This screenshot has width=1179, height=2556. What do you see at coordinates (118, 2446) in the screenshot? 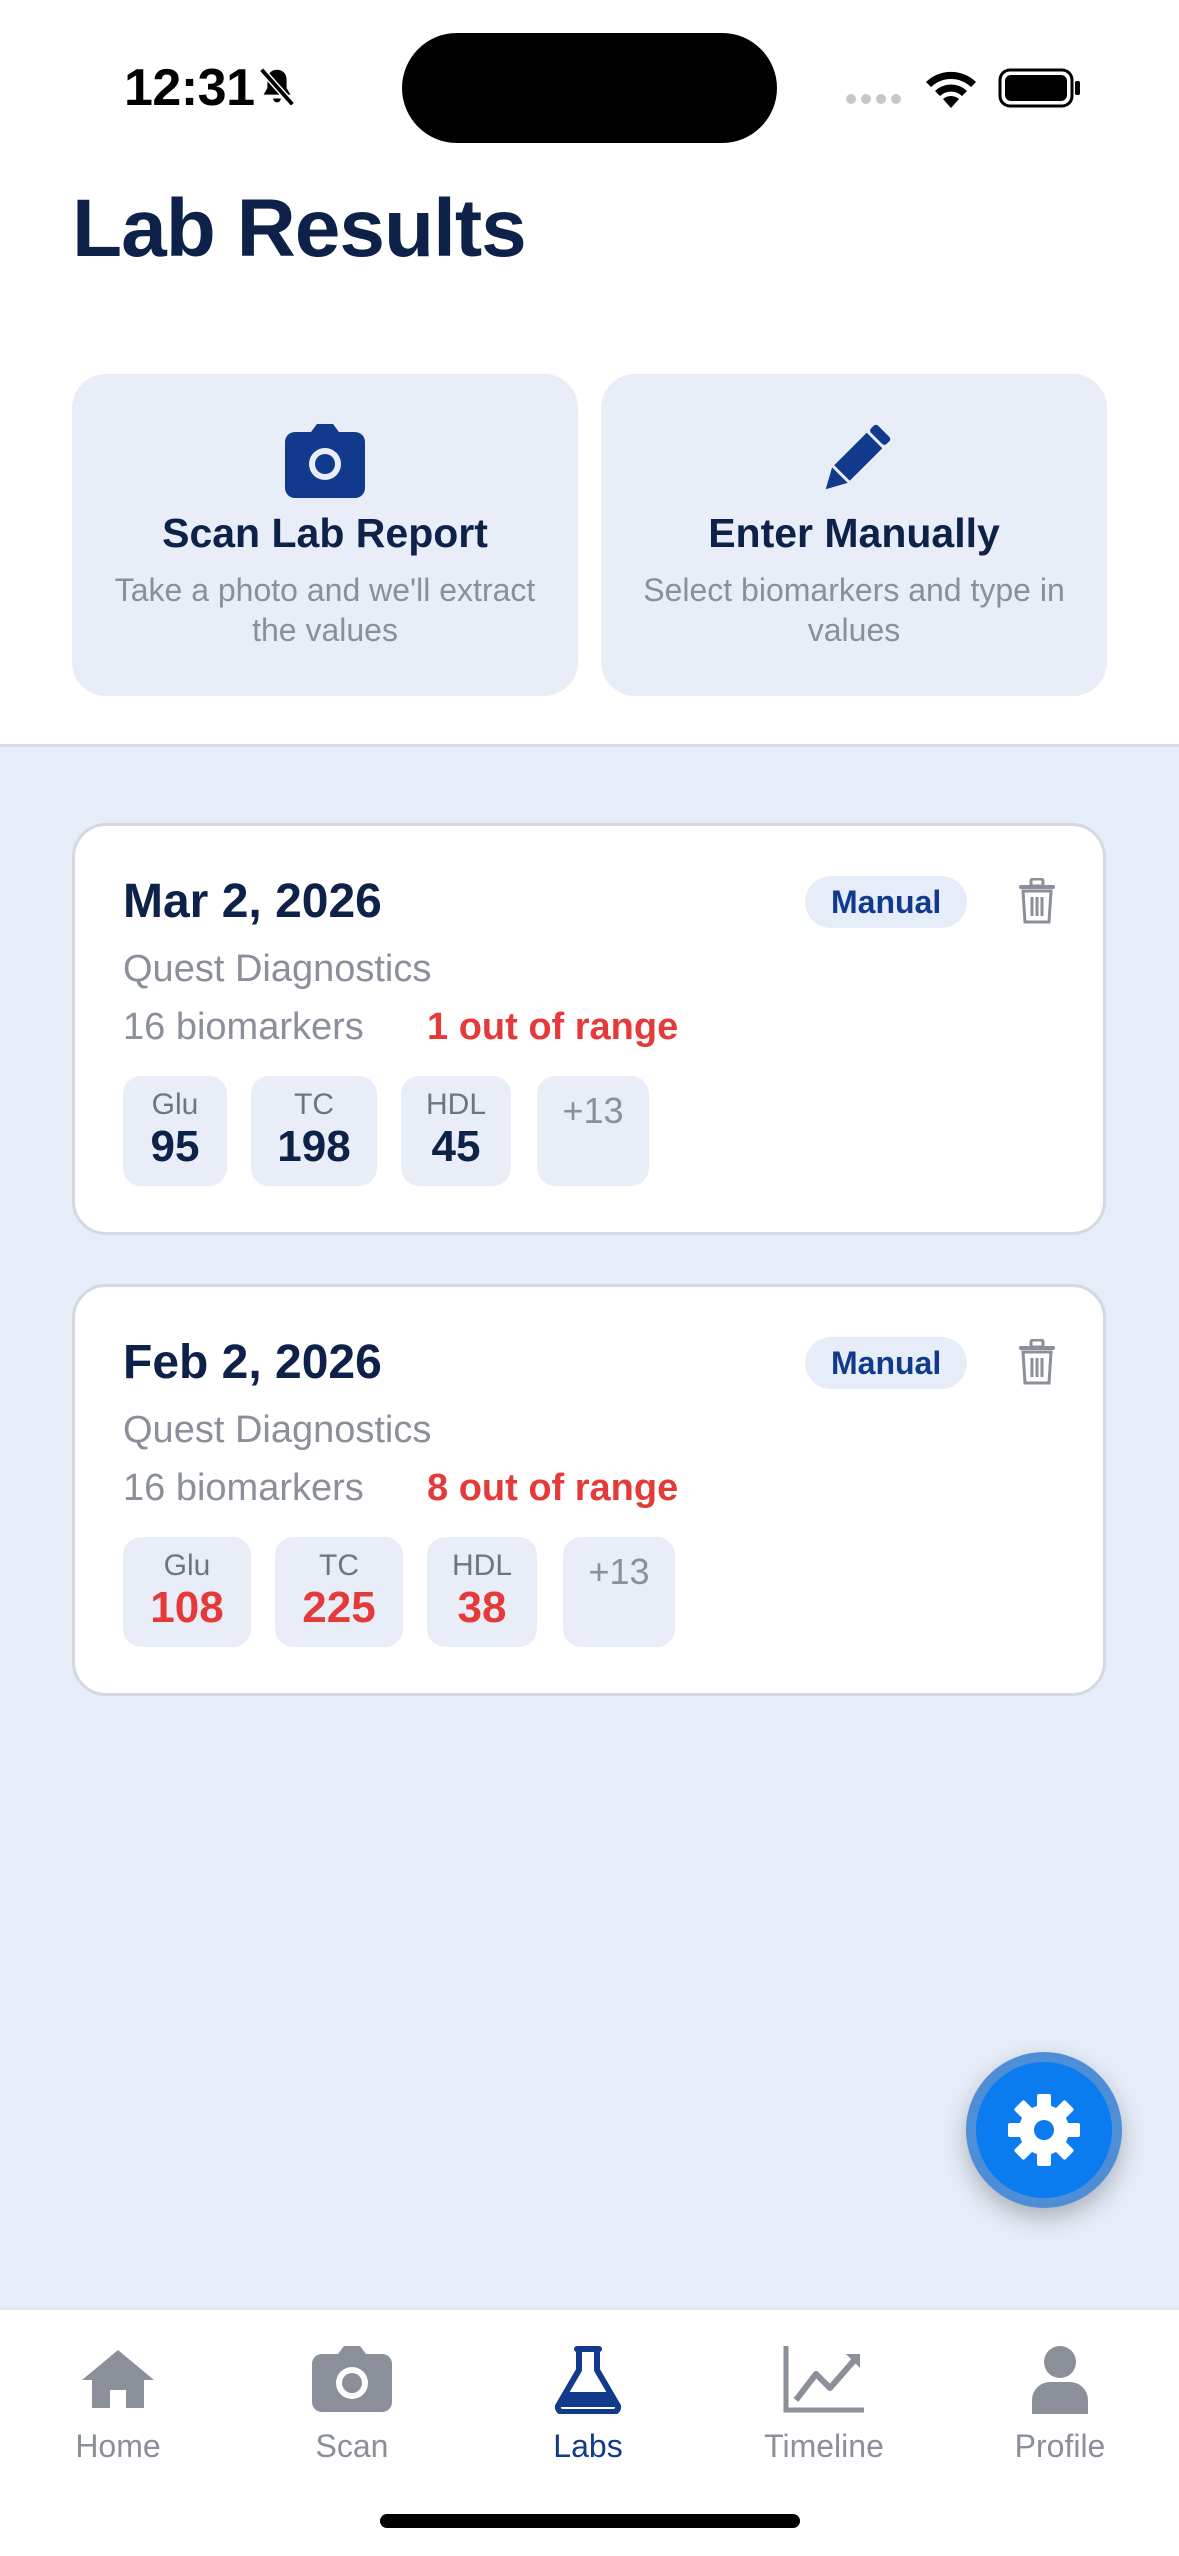
I see `tab-label: Home` at bounding box center [118, 2446].